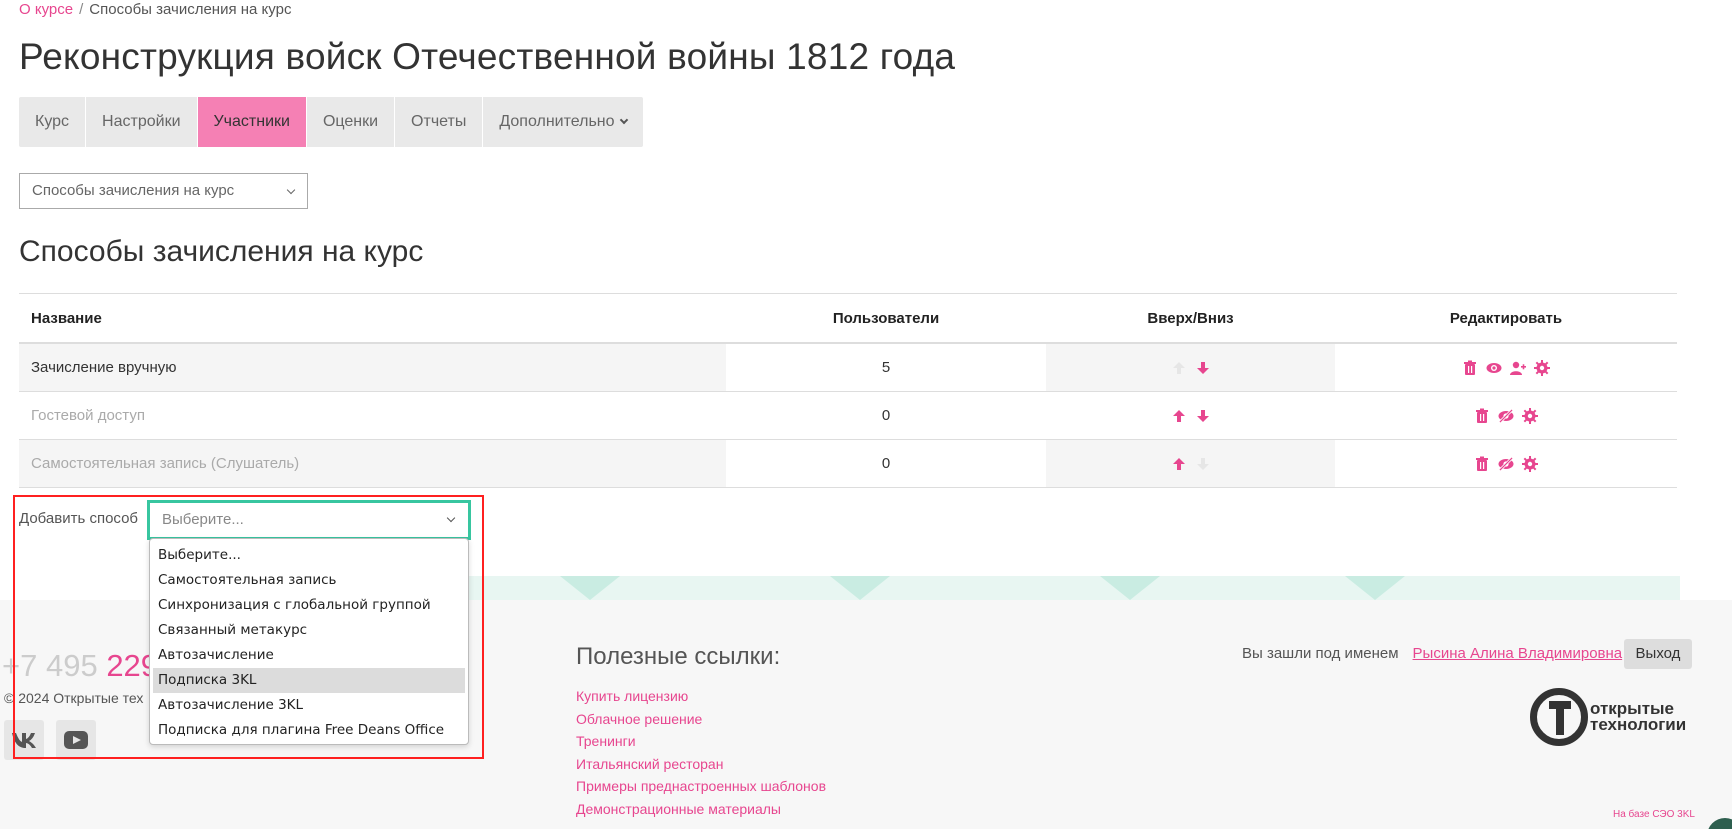 The width and height of the screenshot is (1732, 829). What do you see at coordinates (1518, 368) in the screenshot?
I see `user-plus-icon` at bounding box center [1518, 368].